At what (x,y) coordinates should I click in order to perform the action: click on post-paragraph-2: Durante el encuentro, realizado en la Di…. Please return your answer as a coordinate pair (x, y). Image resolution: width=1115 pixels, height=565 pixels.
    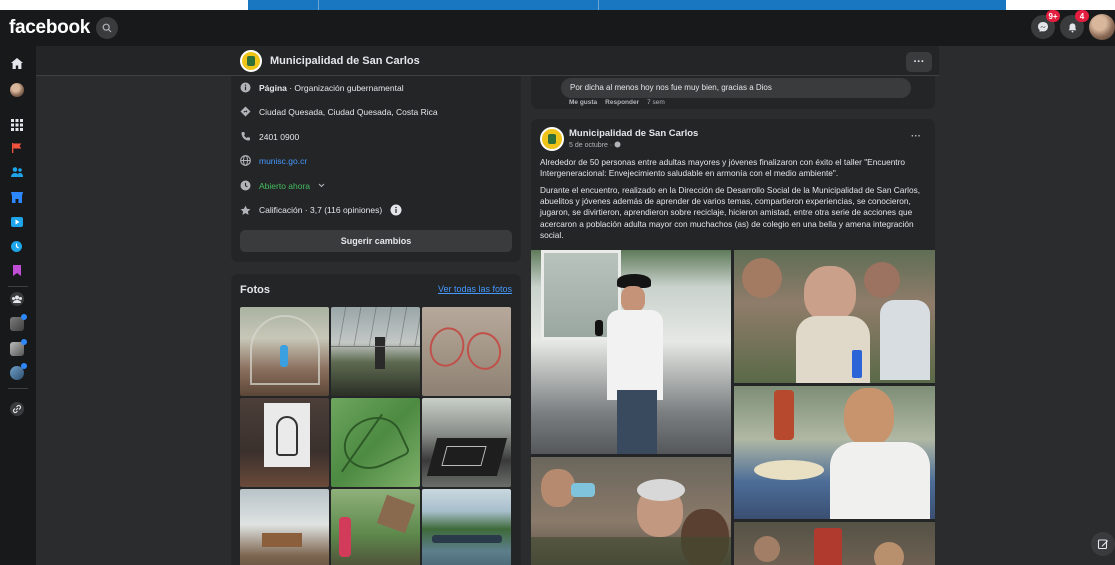
    Looking at the image, I should click on (730, 212).